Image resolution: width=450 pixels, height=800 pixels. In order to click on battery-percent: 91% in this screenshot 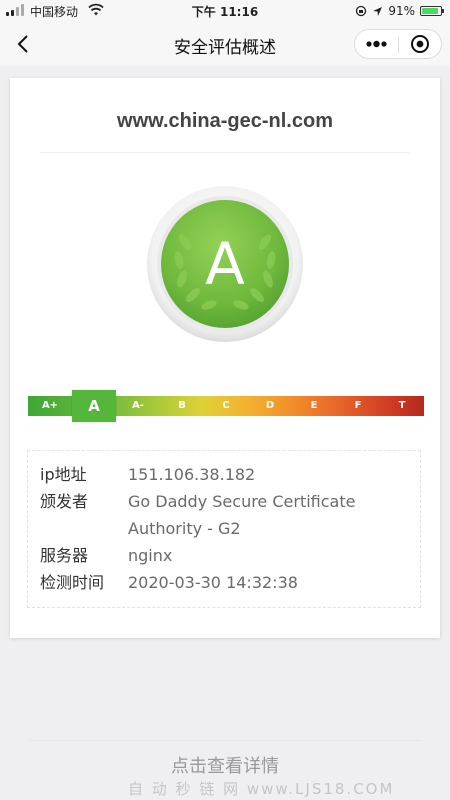, I will do `click(401, 11)`.